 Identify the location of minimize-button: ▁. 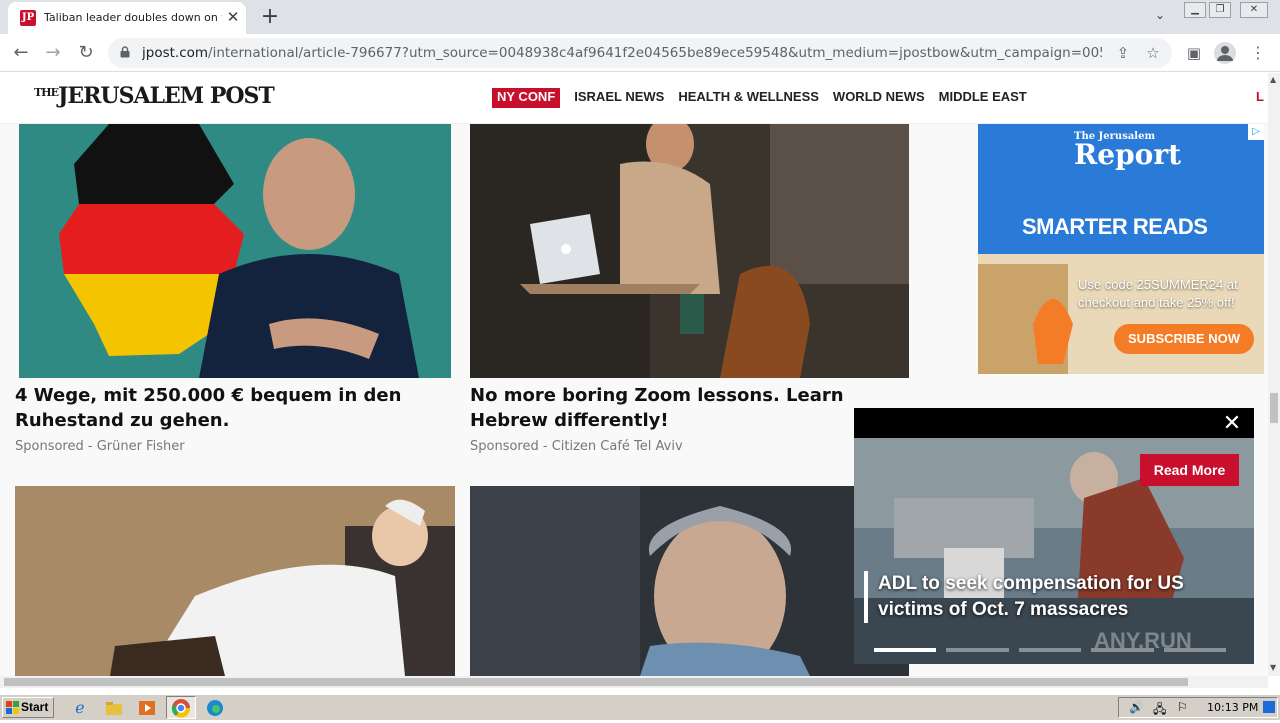
(1195, 10).